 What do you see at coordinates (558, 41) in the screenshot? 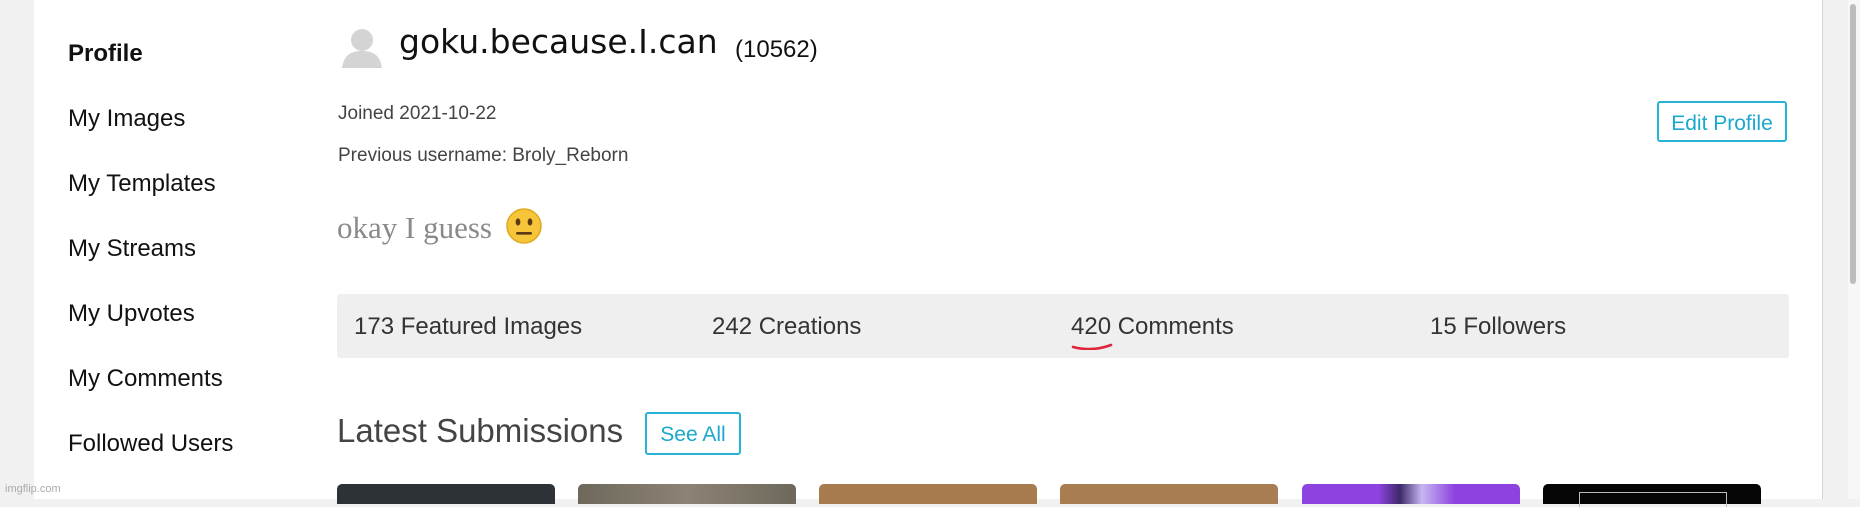
I see `username: goku.because.I.can` at bounding box center [558, 41].